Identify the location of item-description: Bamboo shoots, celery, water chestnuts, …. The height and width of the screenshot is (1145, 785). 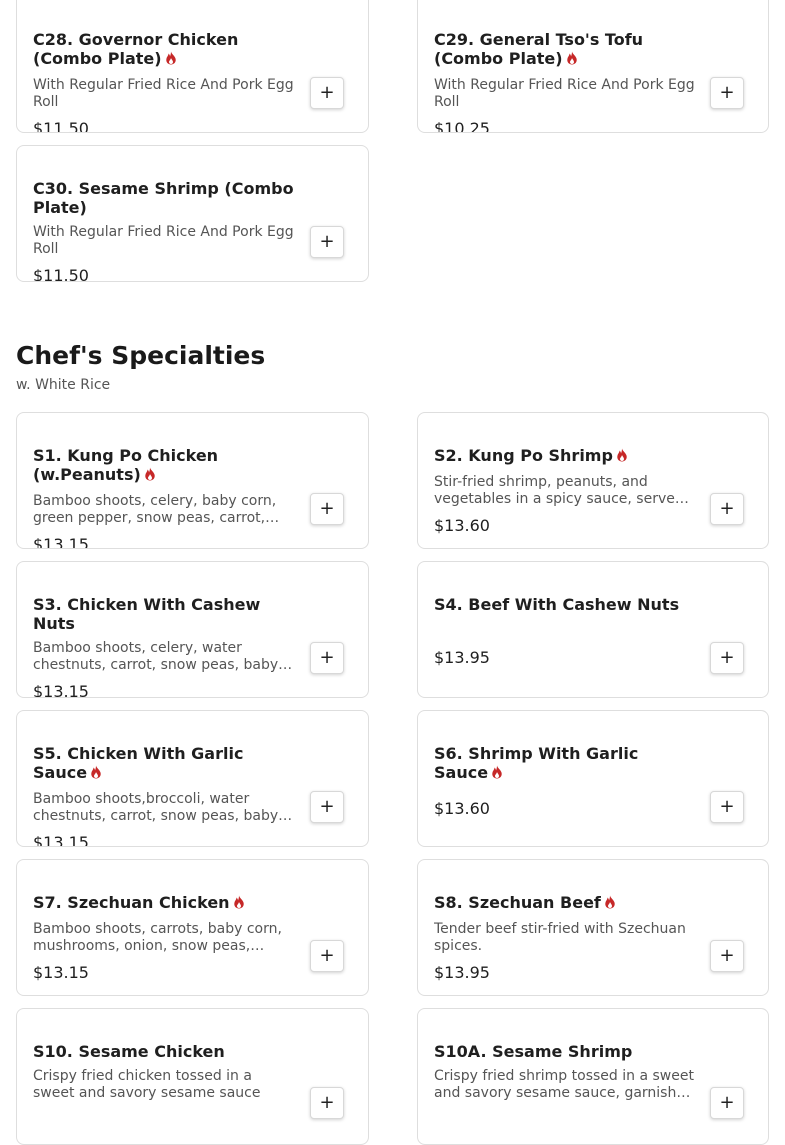
(156, 656).